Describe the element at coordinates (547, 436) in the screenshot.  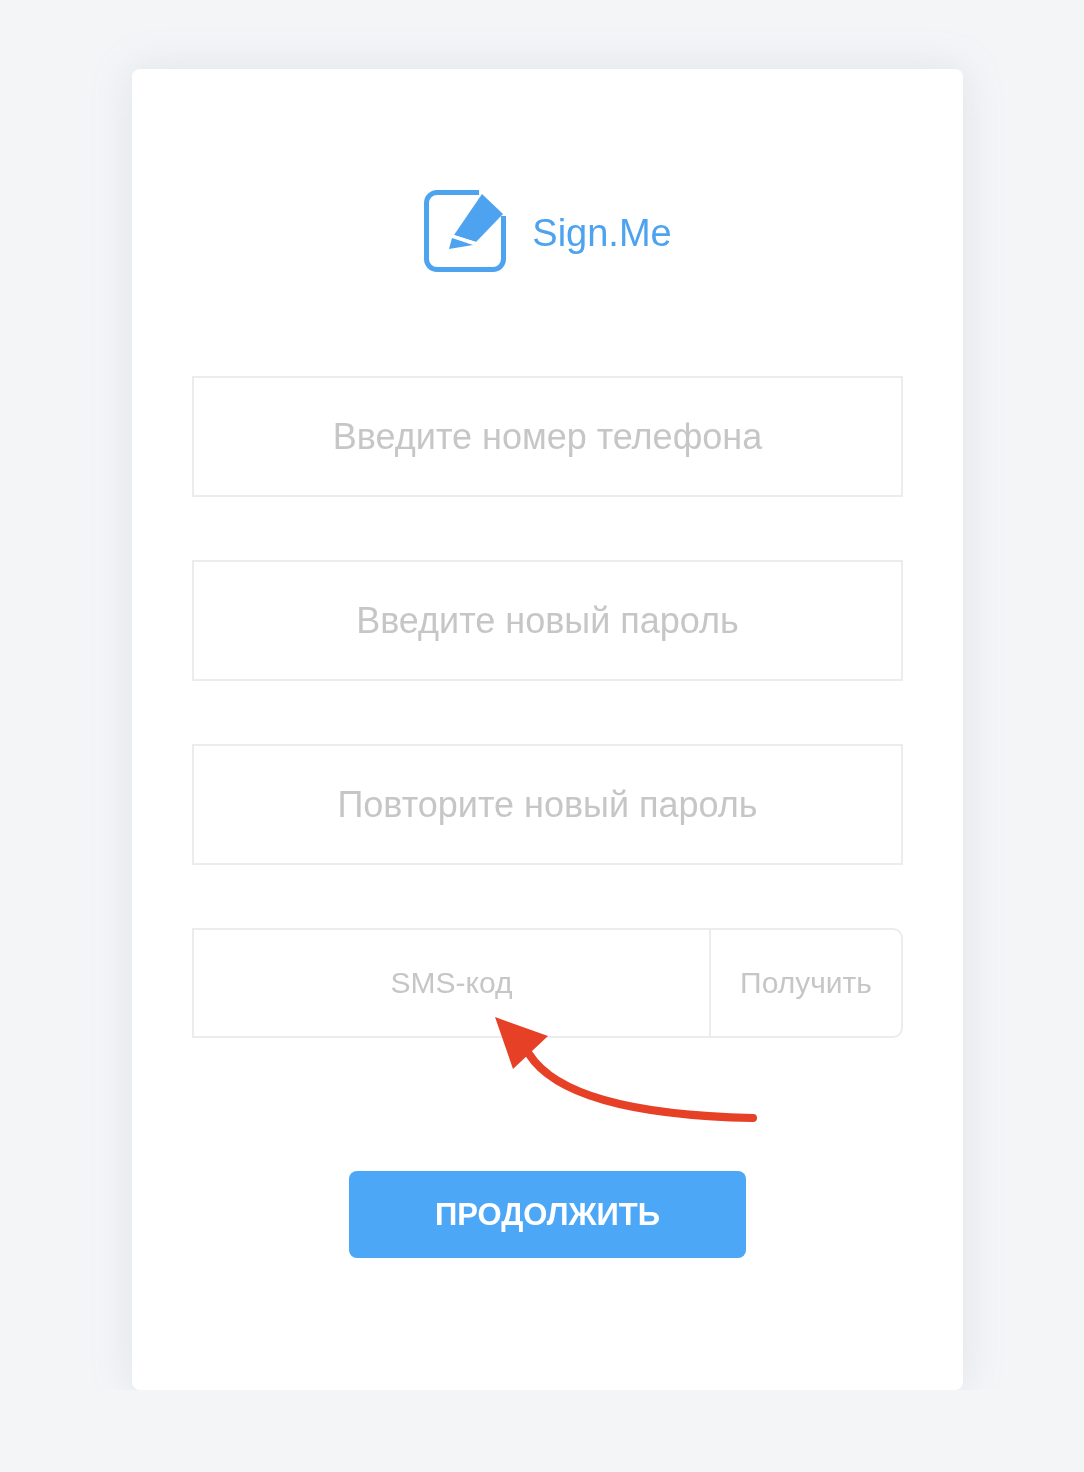
I see `input-field: Введите номер телефона` at that location.